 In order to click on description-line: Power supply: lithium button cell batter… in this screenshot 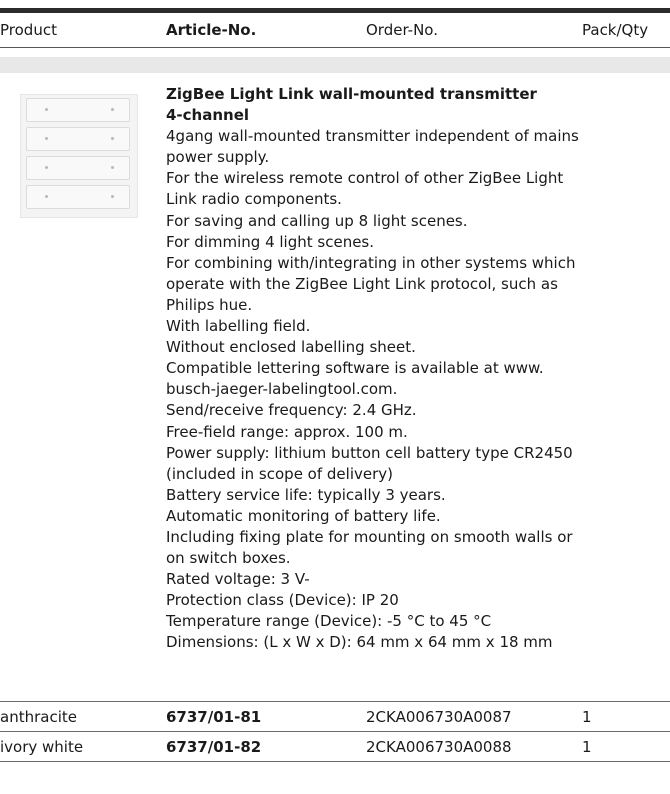, I will do `click(369, 452)`.